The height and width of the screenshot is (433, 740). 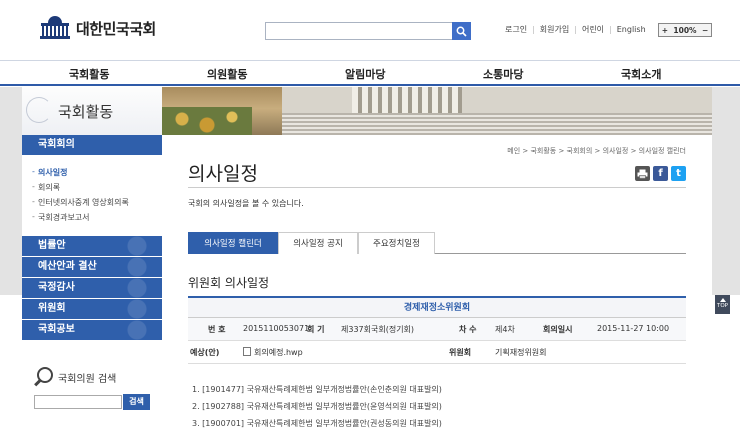 I want to click on logo-text: 대한민국국회, so click(x=116, y=28).